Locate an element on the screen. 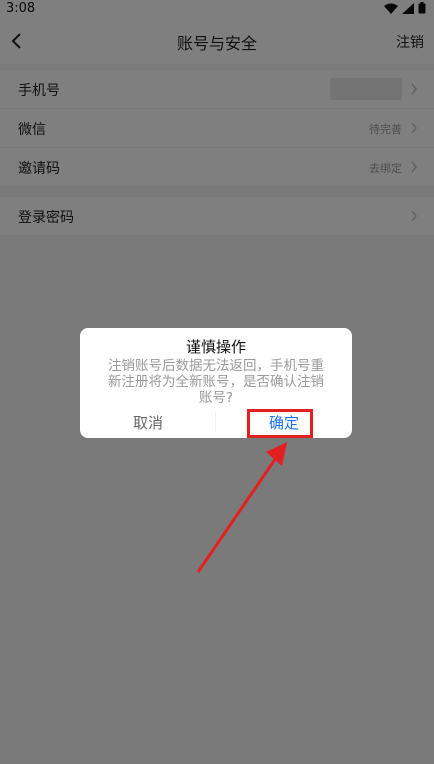 This screenshot has width=434, height=764. highlight-box is located at coordinates (280, 423).